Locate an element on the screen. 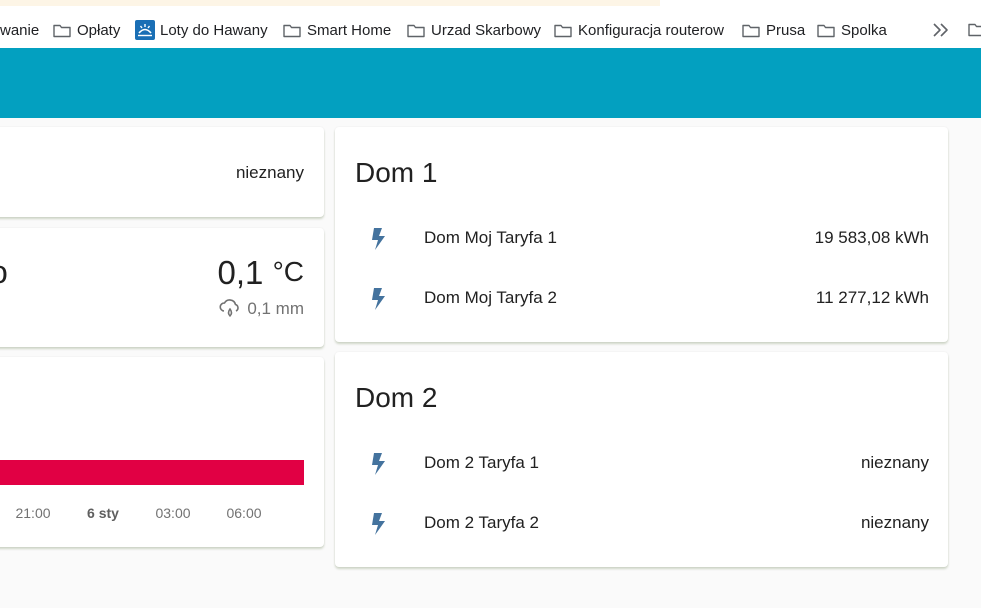 The width and height of the screenshot is (981, 608). entity-name: Dom Moj Taryfa 1 is located at coordinates (490, 237).